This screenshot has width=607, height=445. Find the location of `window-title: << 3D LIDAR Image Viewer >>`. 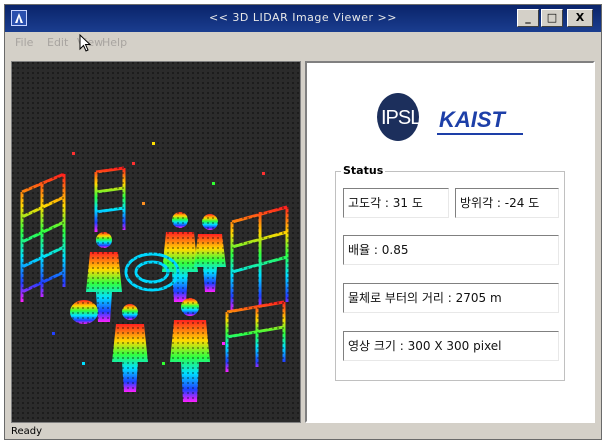

window-title: << 3D LIDAR Image Viewer >> is located at coordinates (303, 17).